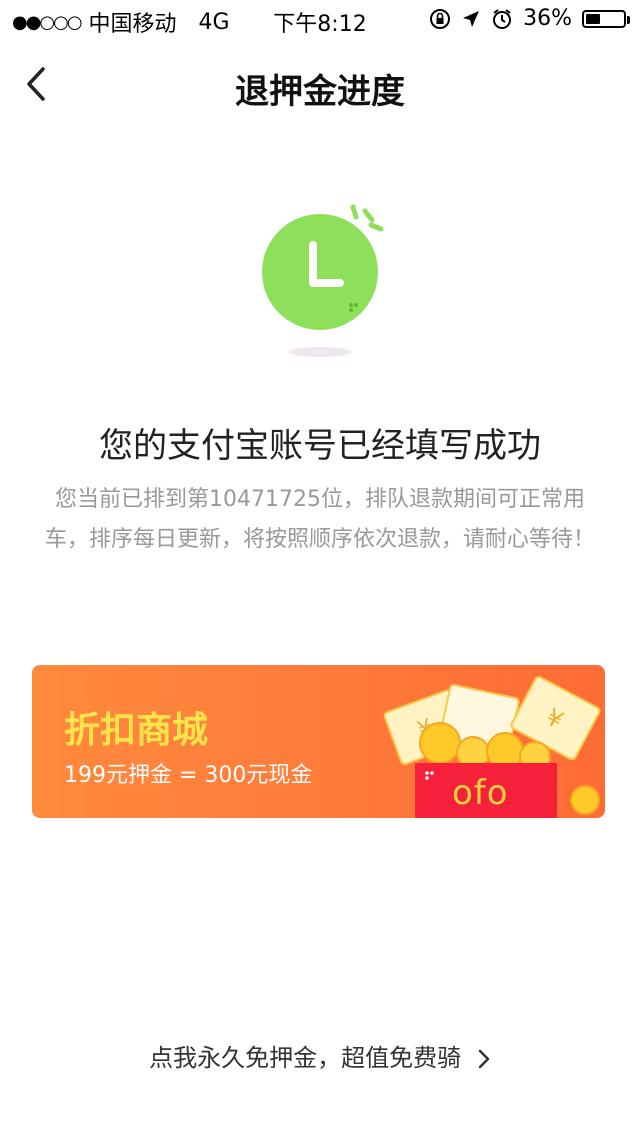 Image resolution: width=640 pixels, height=1136 pixels. Describe the element at coordinates (547, 18) in the screenshot. I see `battery-percent: 36%` at that location.